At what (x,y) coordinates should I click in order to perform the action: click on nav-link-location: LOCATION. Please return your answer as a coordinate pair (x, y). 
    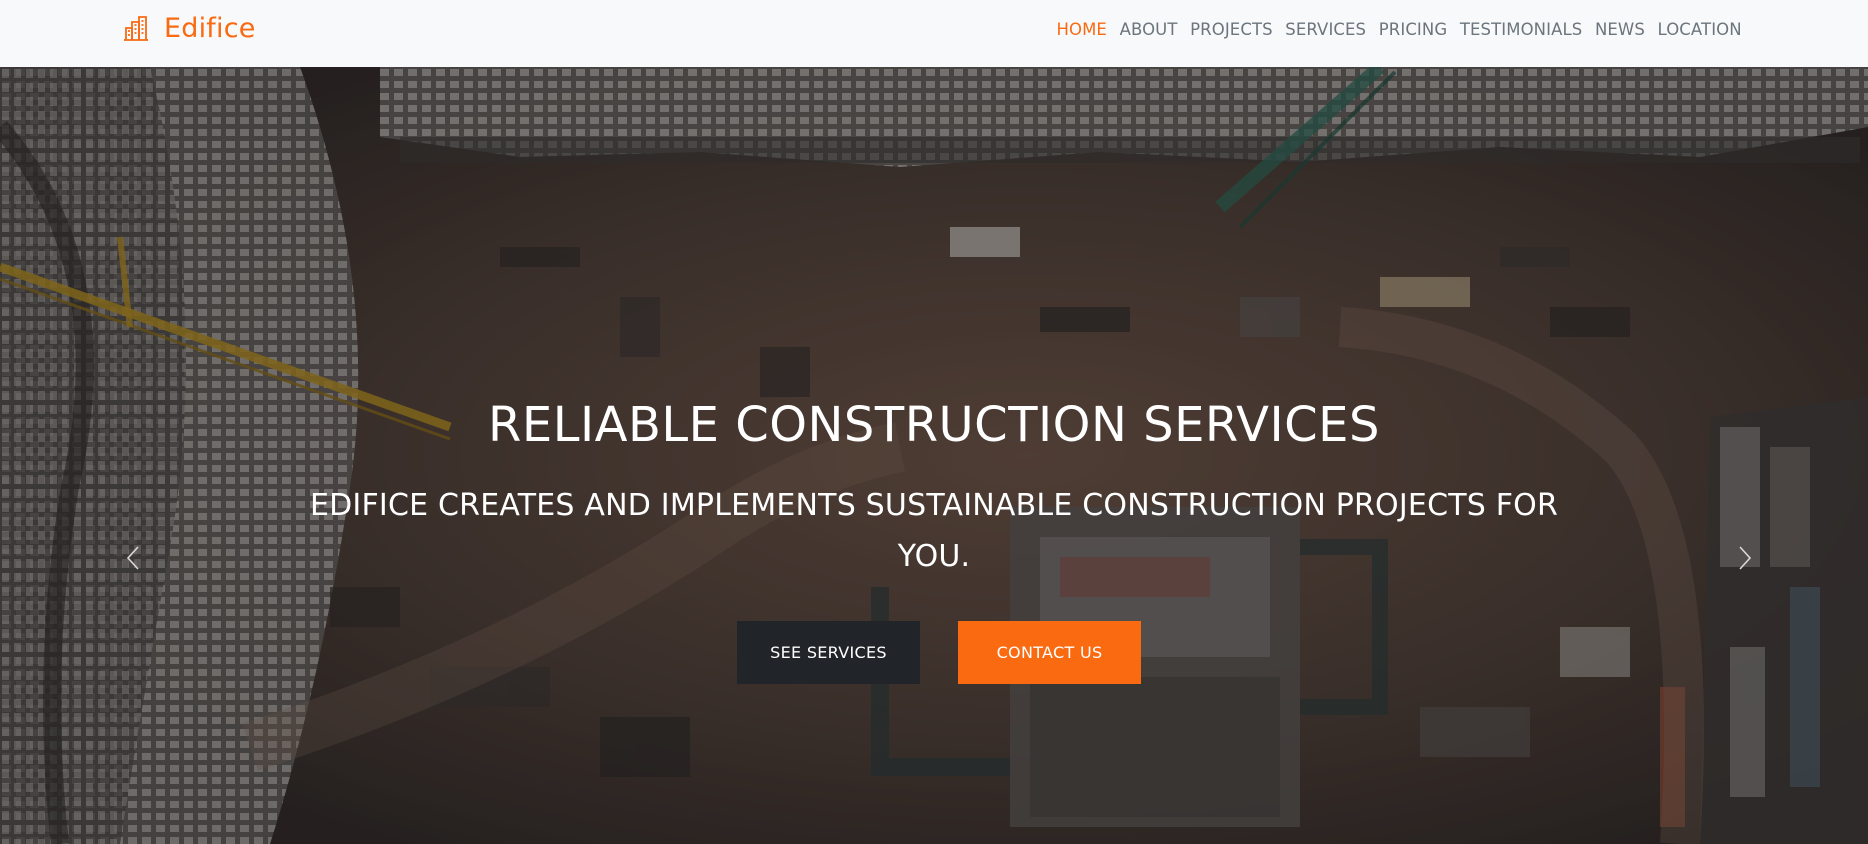
    Looking at the image, I should click on (1699, 29).